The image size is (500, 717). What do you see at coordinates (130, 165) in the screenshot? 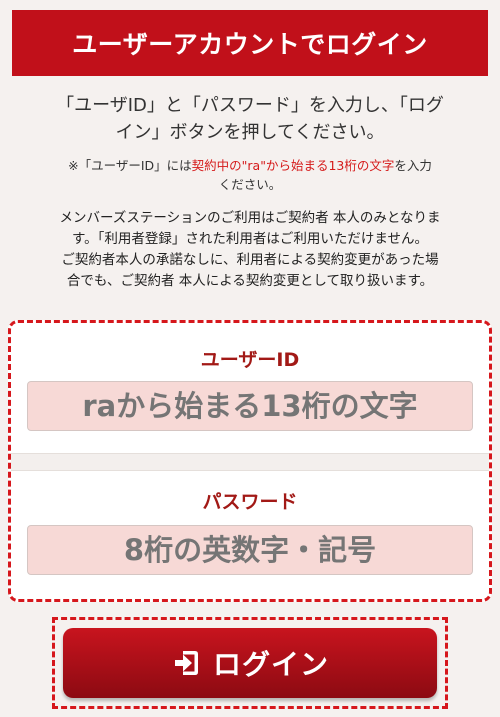
I see `note-prefix: ※「ユーザーID」には` at bounding box center [130, 165].